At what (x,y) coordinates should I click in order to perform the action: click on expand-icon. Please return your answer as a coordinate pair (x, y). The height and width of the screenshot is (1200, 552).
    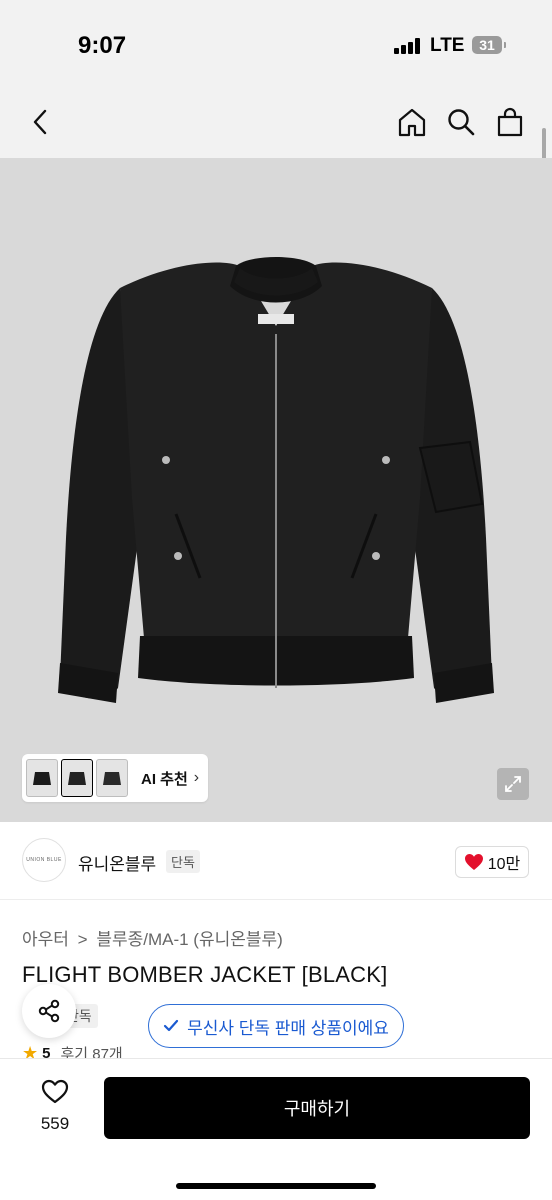
    Looking at the image, I should click on (513, 784).